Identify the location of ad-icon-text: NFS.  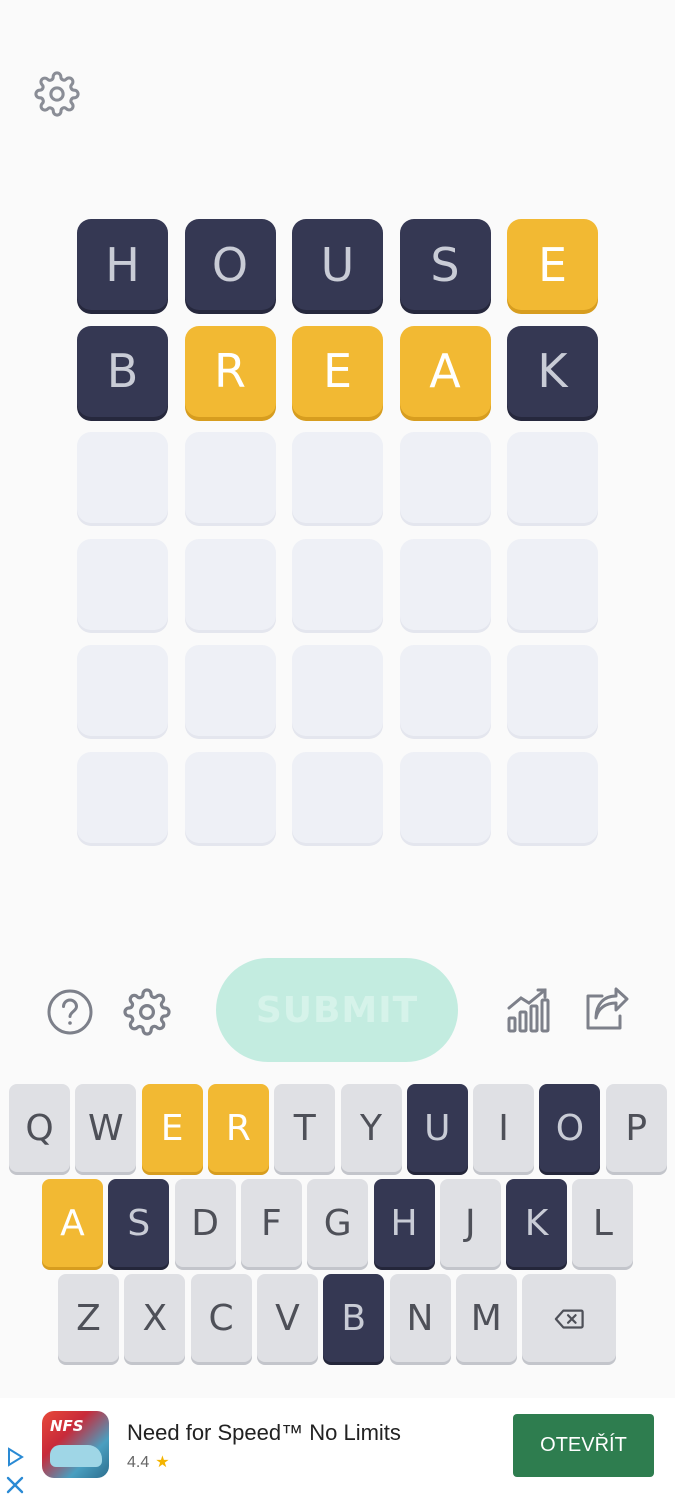
(67, 1426).